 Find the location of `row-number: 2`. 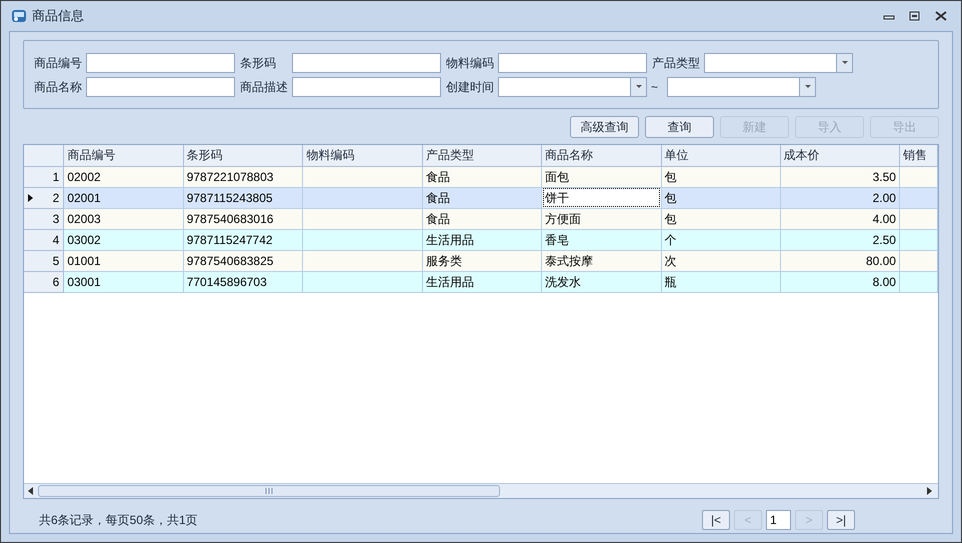

row-number: 2 is located at coordinates (56, 198).